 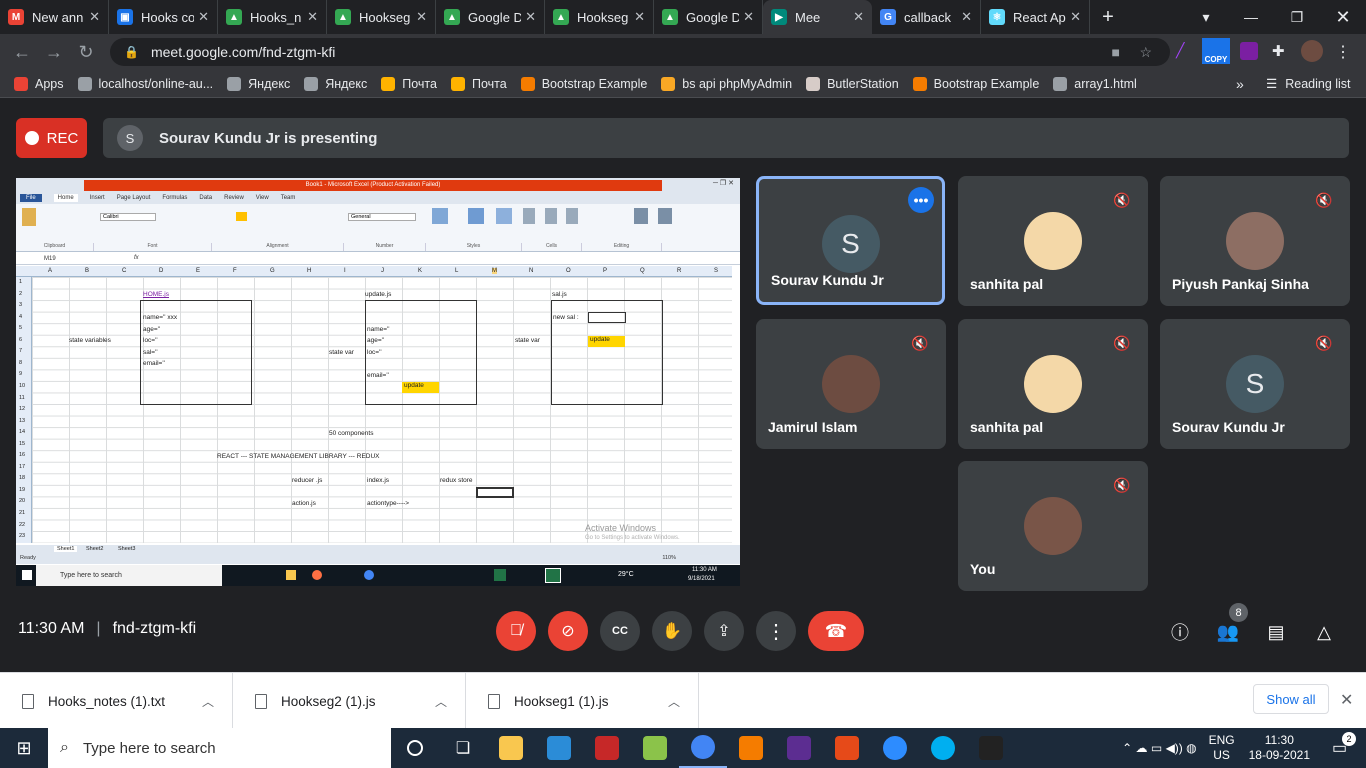 I want to click on number-format-select: General, so click(x=382, y=217).